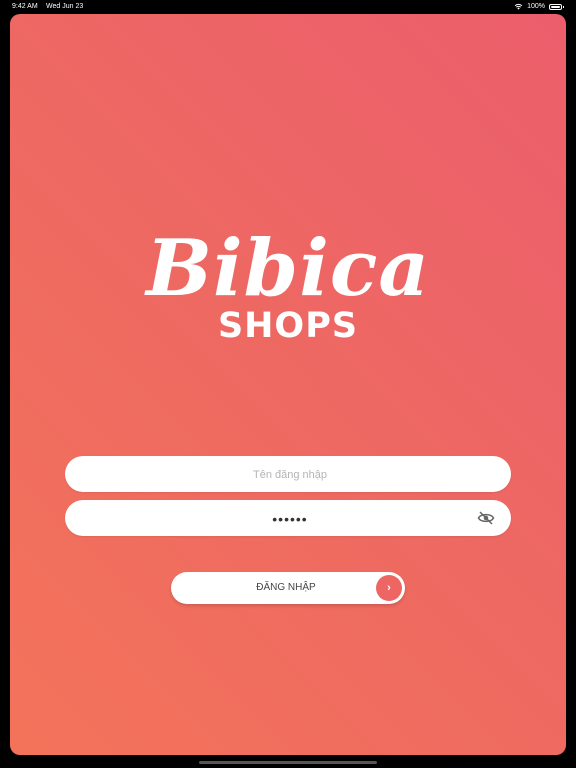 The height and width of the screenshot is (768, 576). I want to click on wifi-icon, so click(518, 6).